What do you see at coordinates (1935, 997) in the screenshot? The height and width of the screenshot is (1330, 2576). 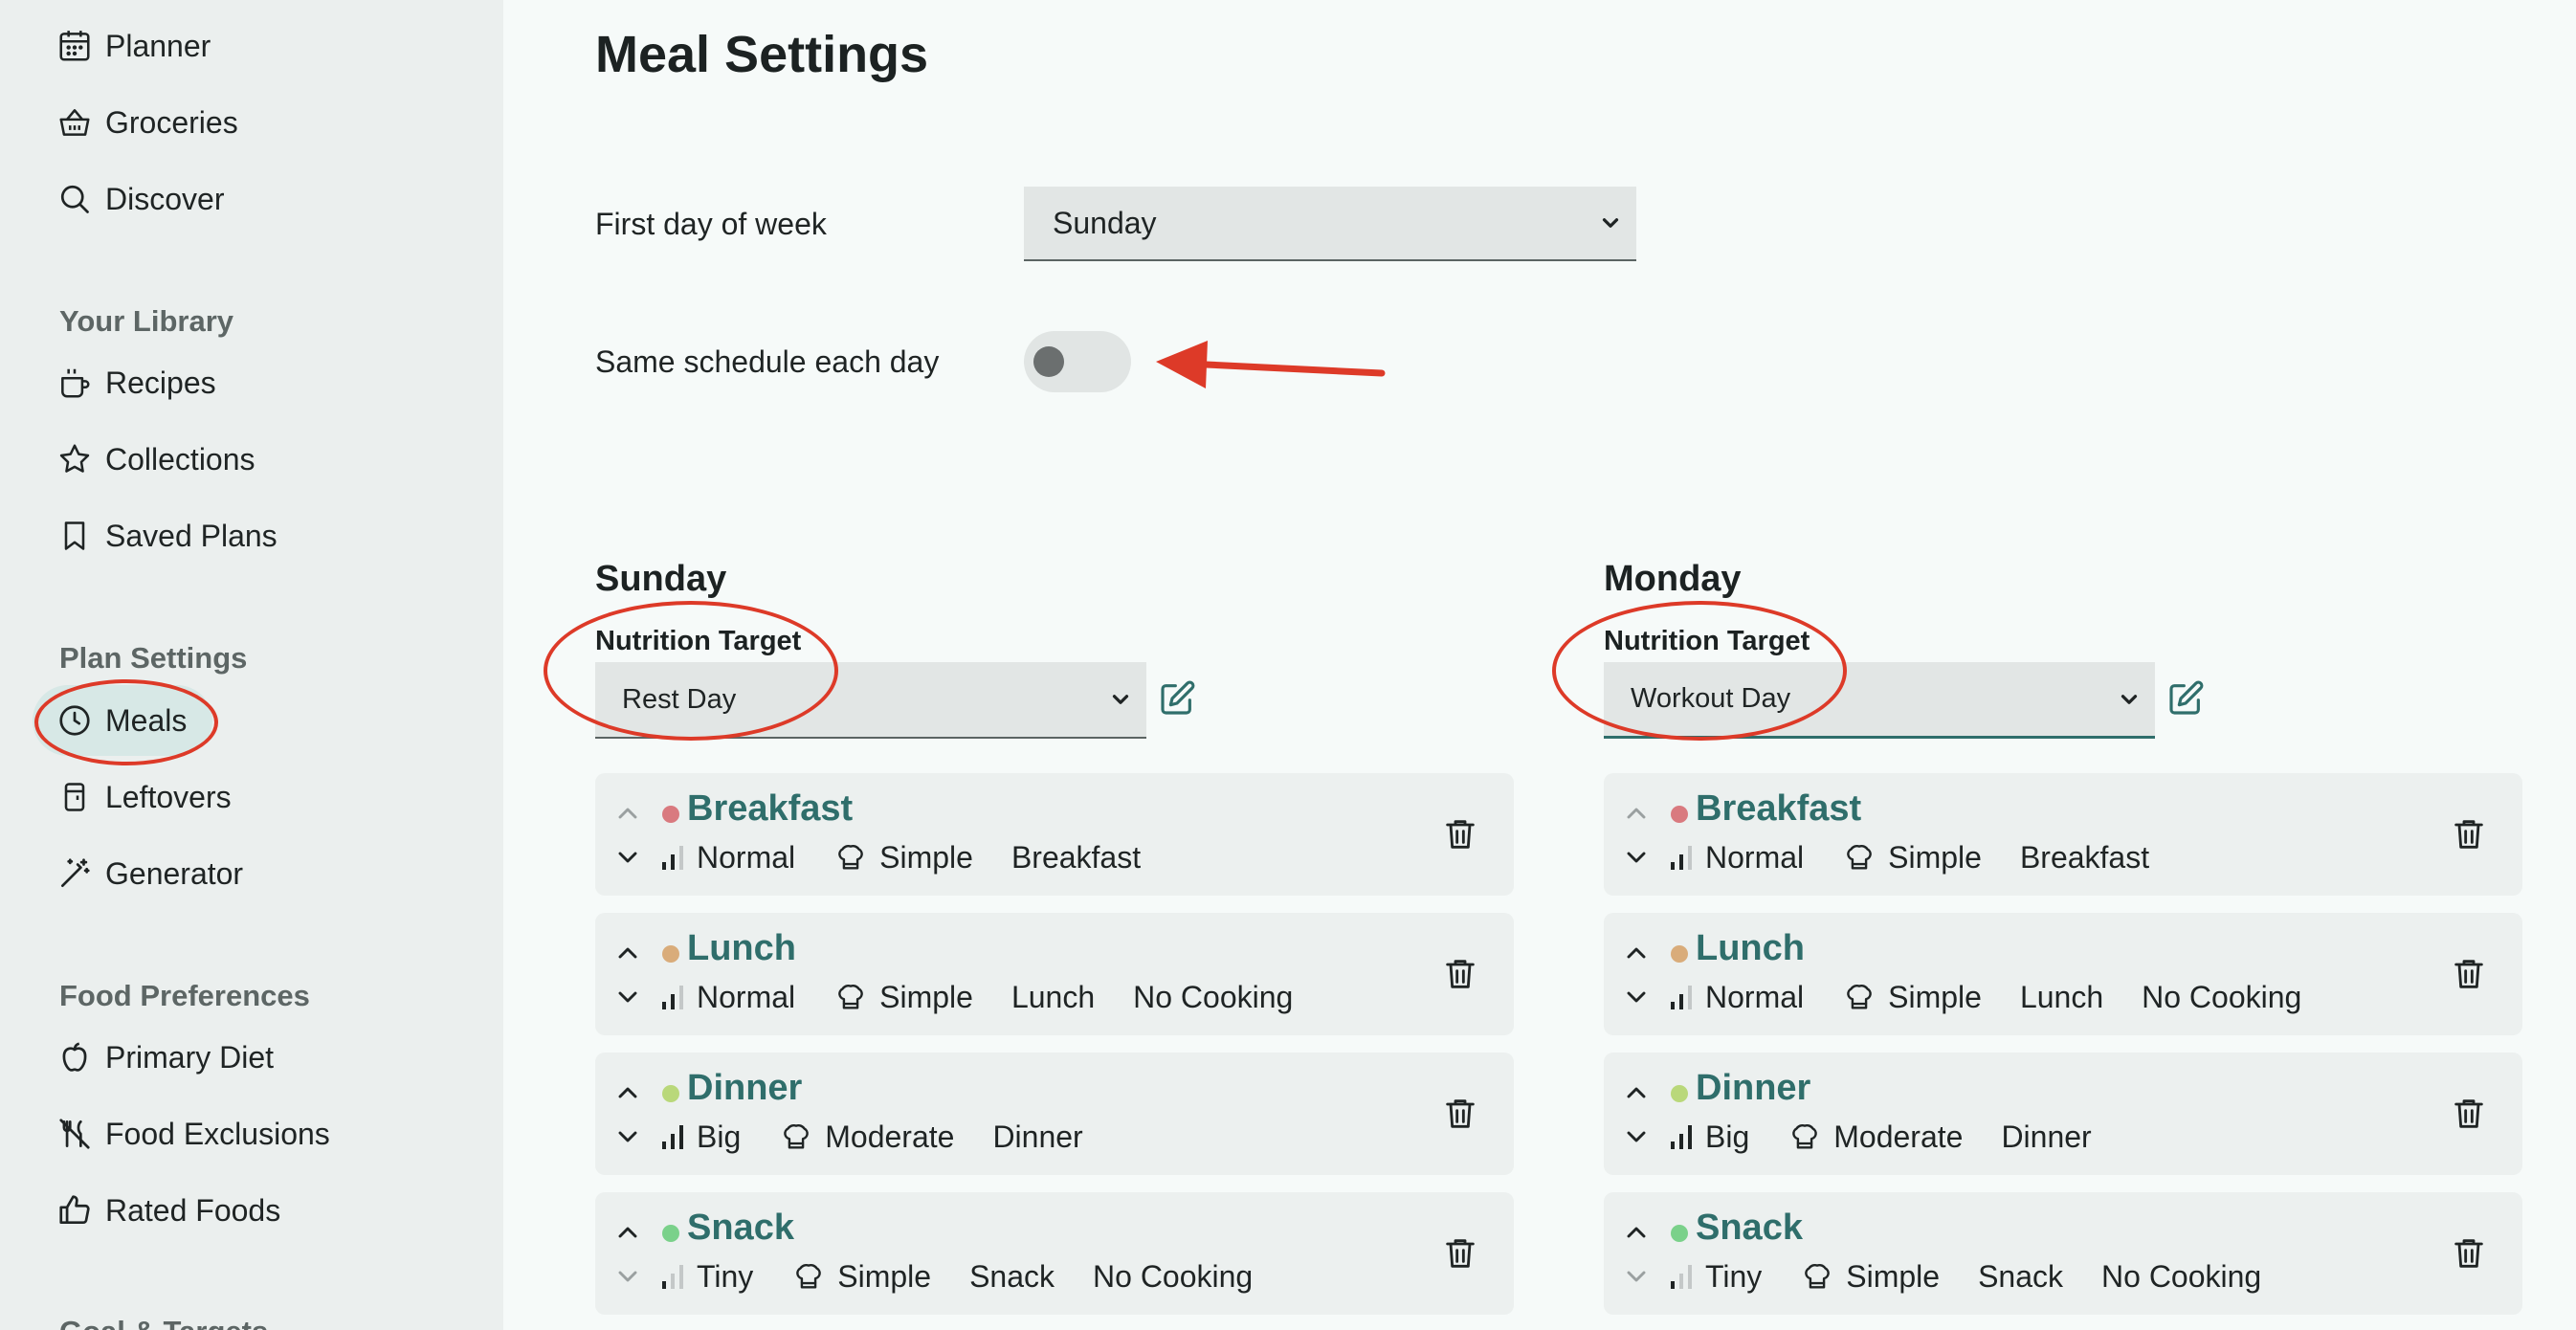 I see `complexity-value: Simple` at bounding box center [1935, 997].